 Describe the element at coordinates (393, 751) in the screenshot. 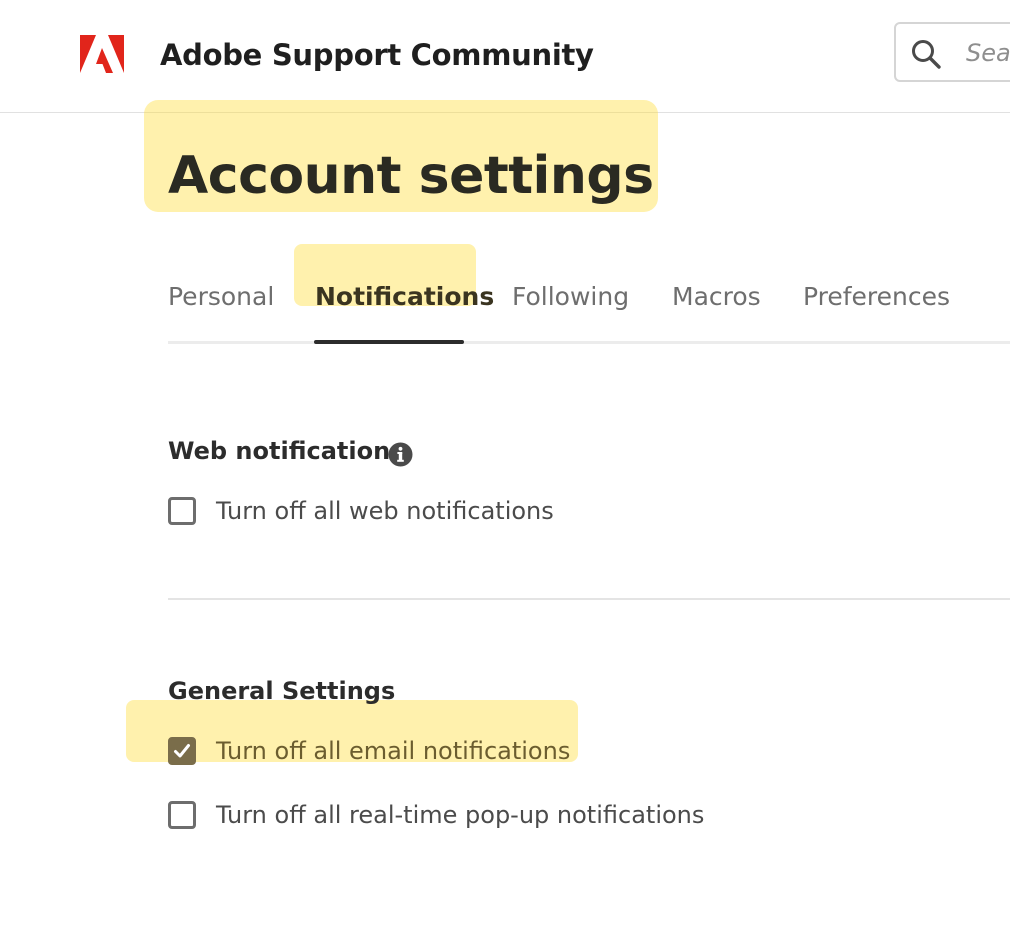

I see `email-notifications-option-label: Turn off all email notifications` at that location.